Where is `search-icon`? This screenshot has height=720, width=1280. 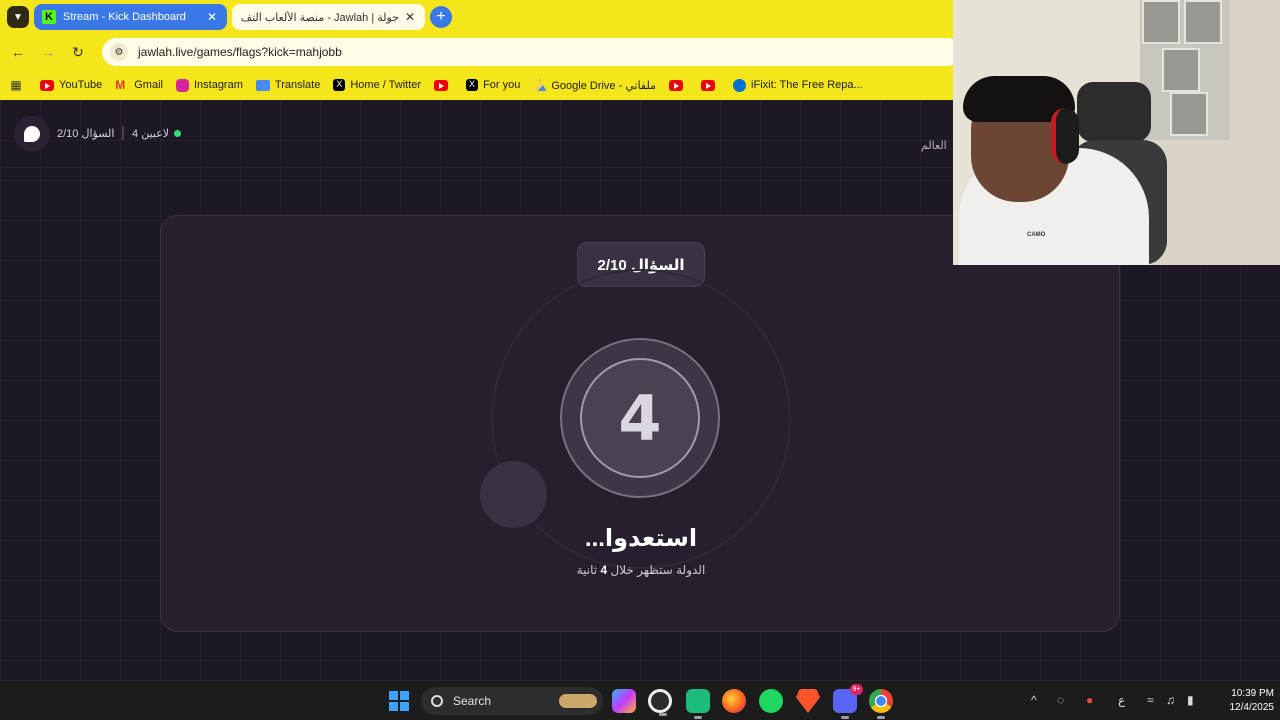 search-icon is located at coordinates (437, 701).